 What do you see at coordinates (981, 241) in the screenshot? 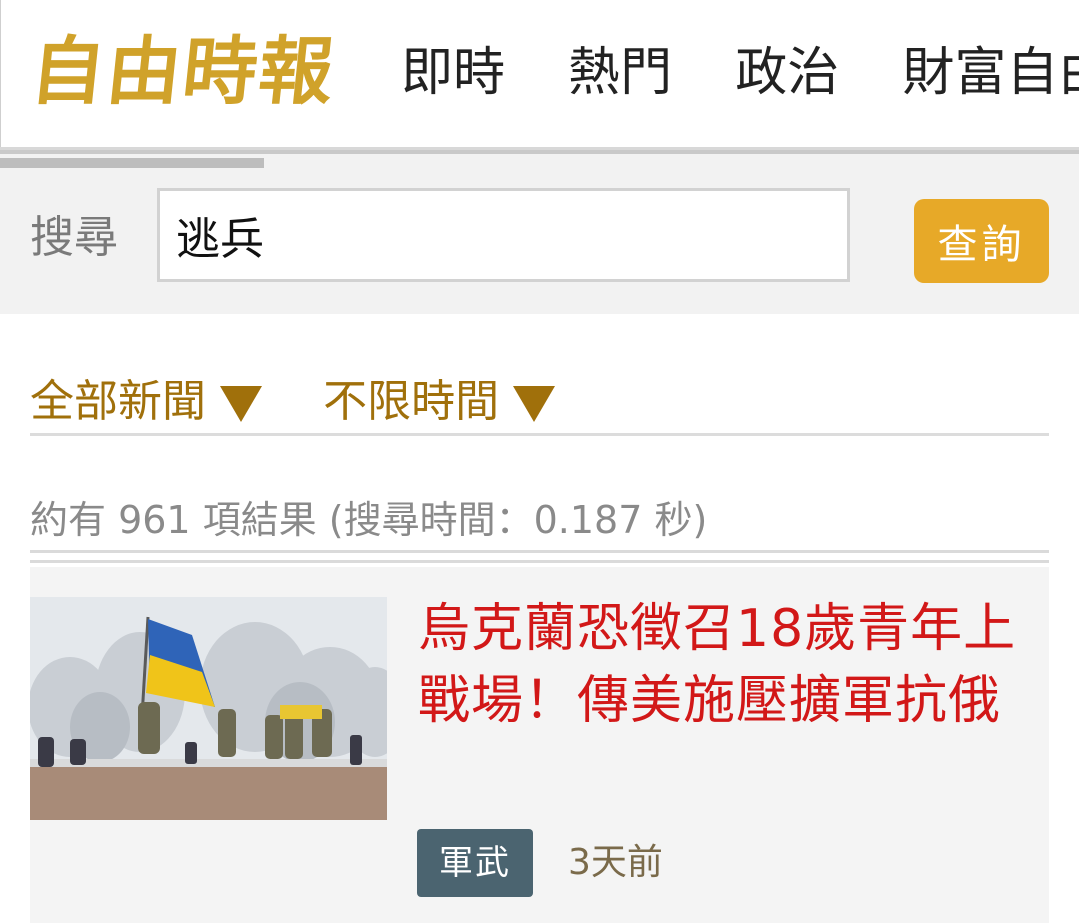
I see `search-button: 查詢` at bounding box center [981, 241].